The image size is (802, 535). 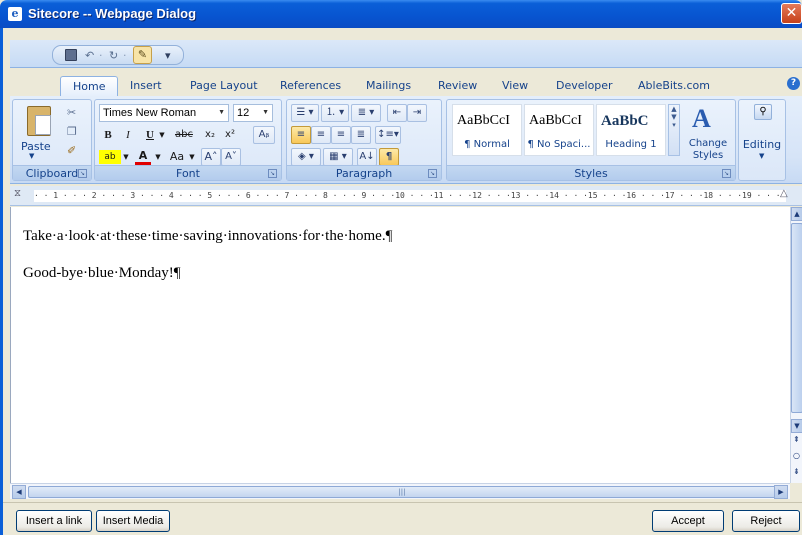 What do you see at coordinates (388, 135) in the screenshot?
I see `line-spacing-icon: ↕≡▾` at bounding box center [388, 135].